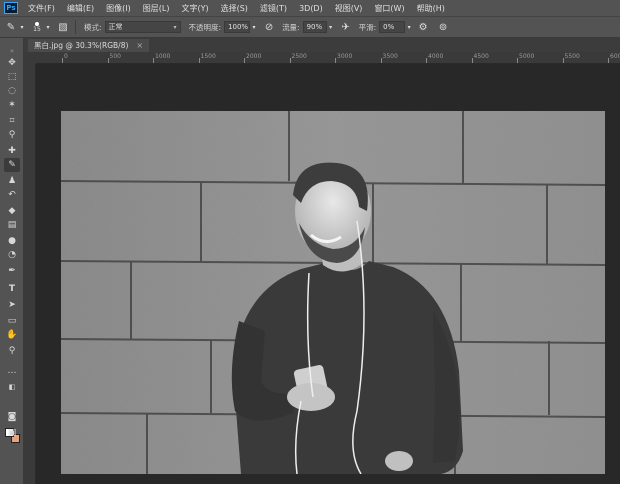 This screenshot has width=620, height=484. What do you see at coordinates (349, 8) in the screenshot?
I see `menu-view: 视图(V)` at bounding box center [349, 8].